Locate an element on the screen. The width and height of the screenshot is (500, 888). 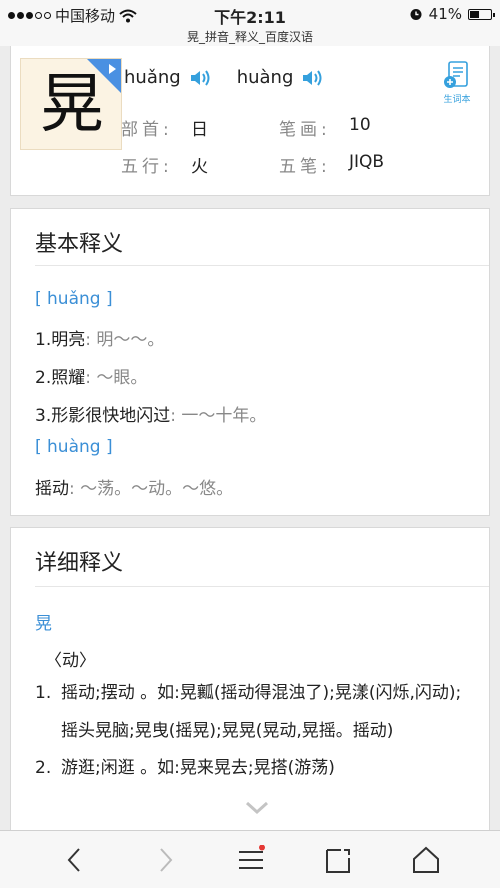
pinyin-huang3: huǎng is located at coordinates (152, 77).